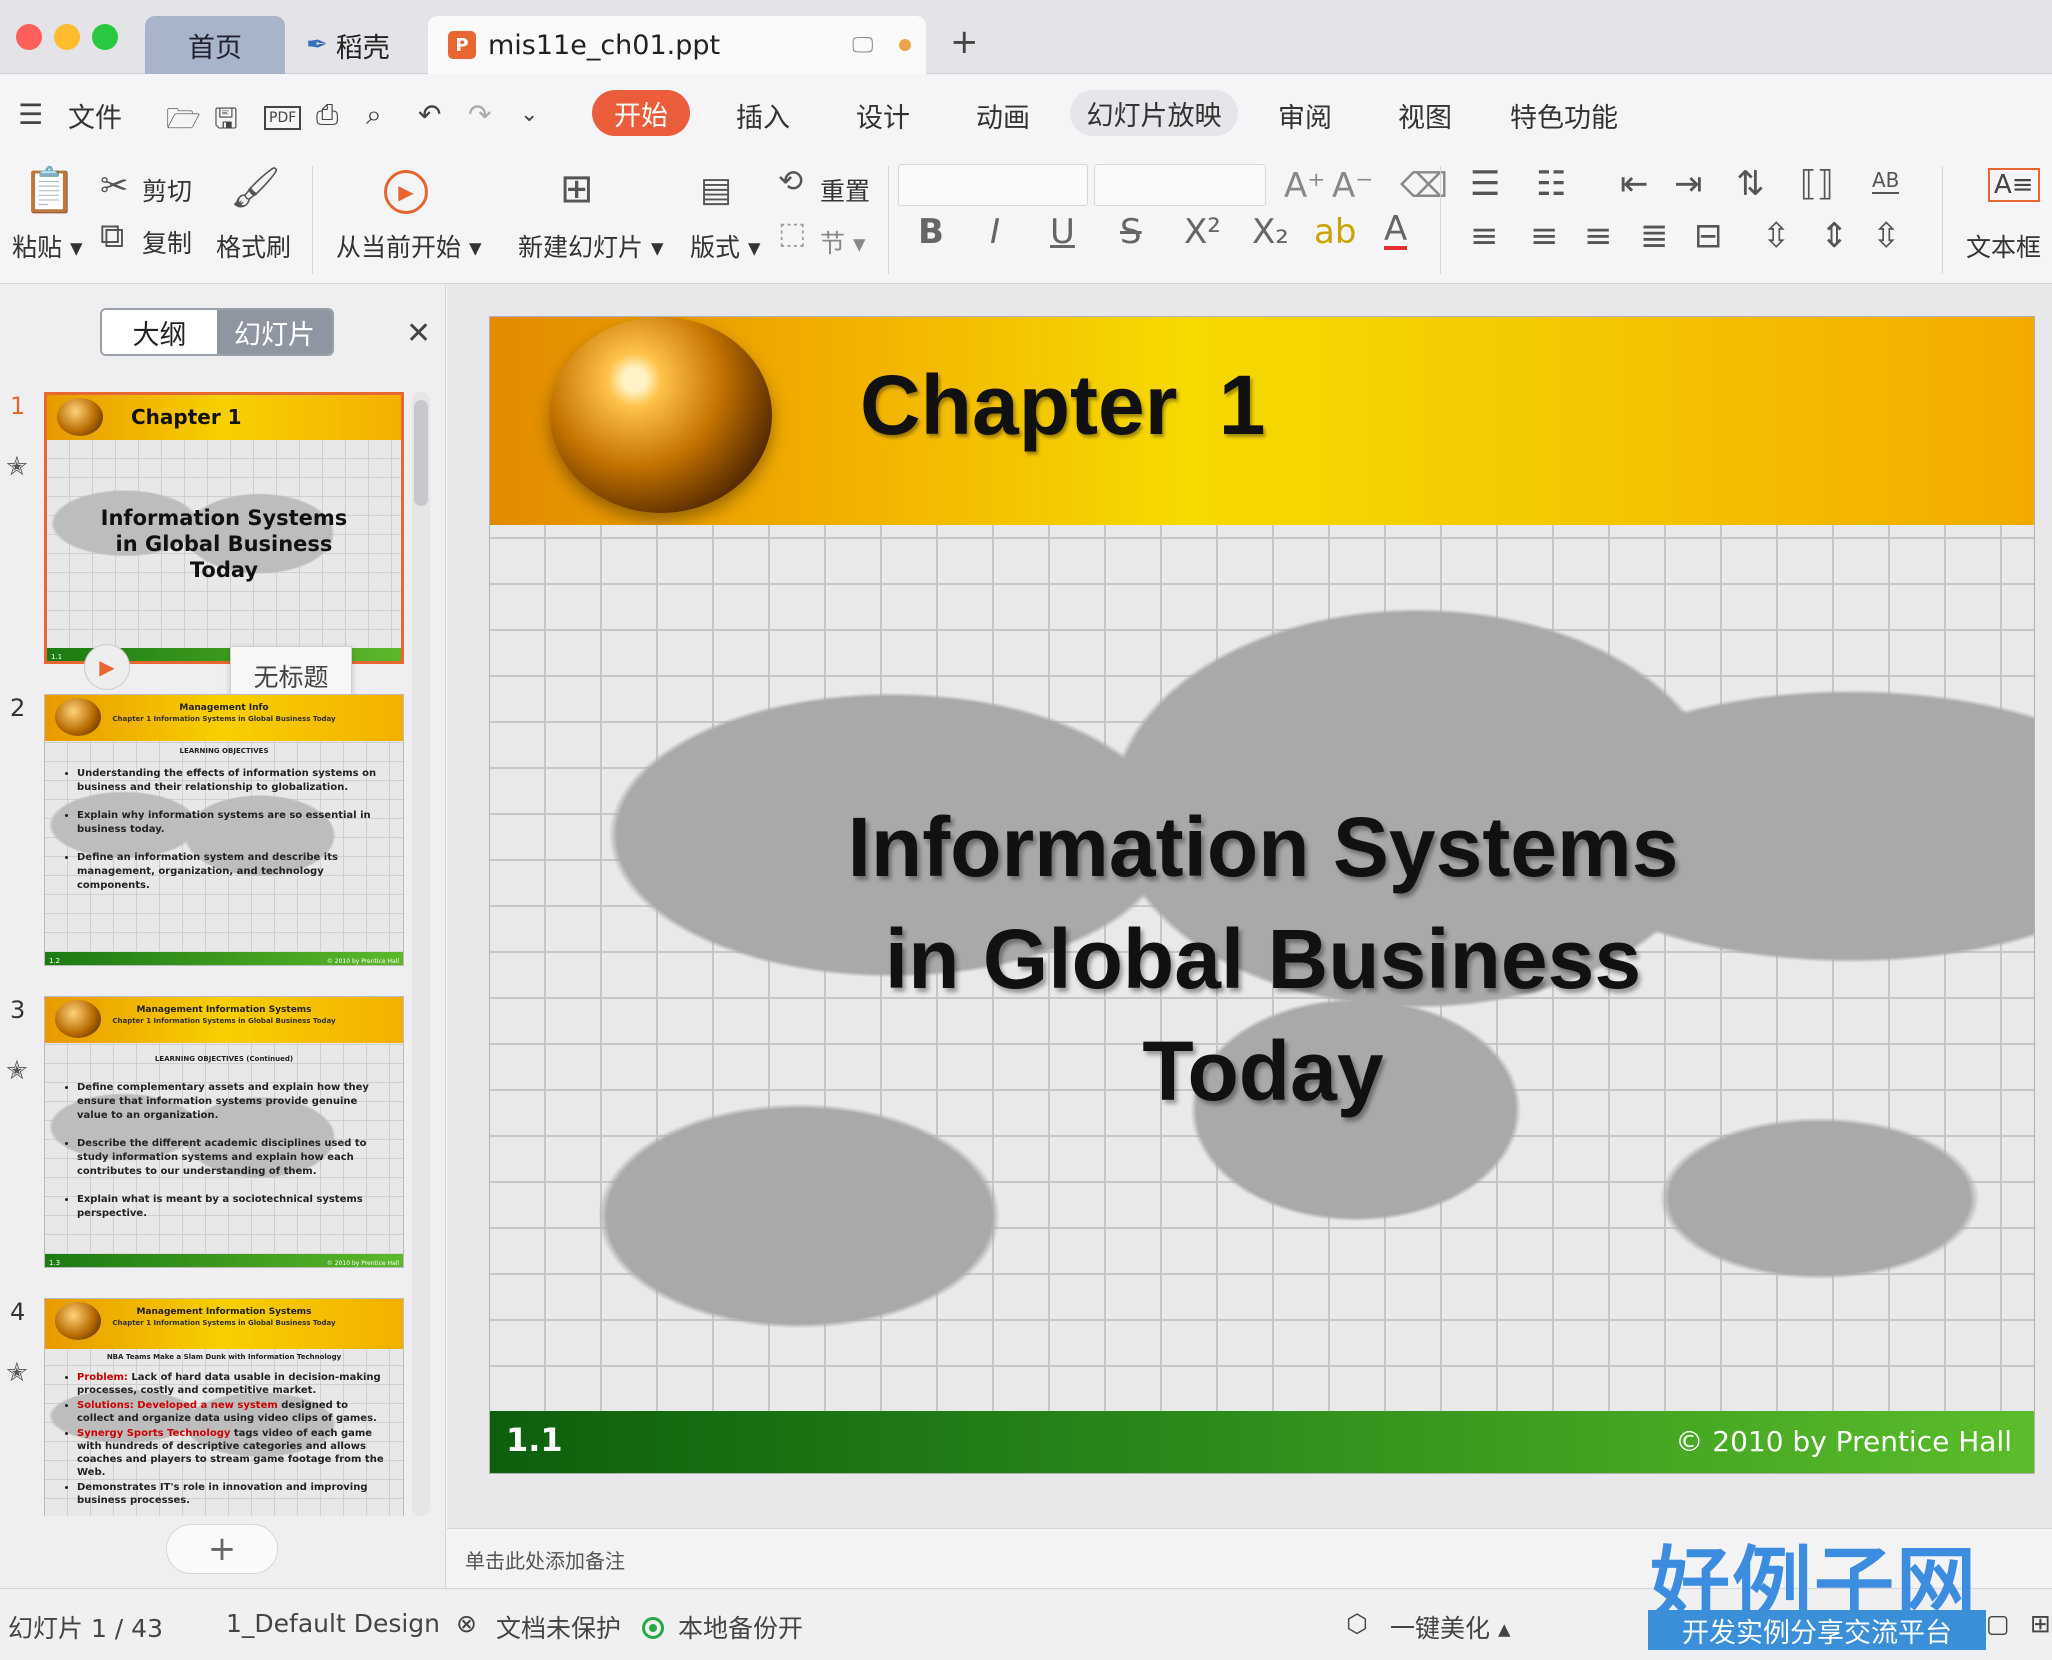 The height and width of the screenshot is (1660, 2052). I want to click on font-color-icon: A, so click(1396, 231).